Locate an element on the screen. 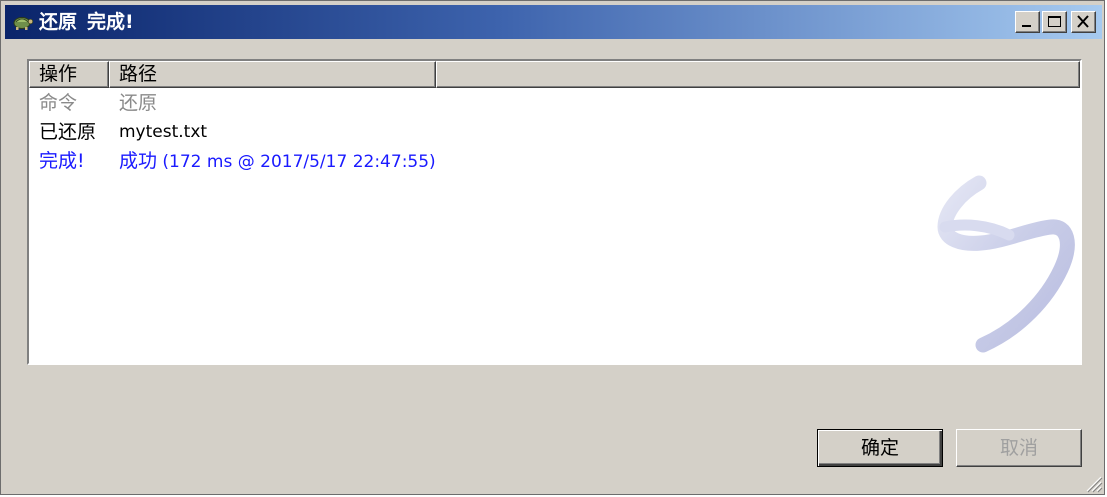  maximize-icon is located at coordinates (1054, 21).